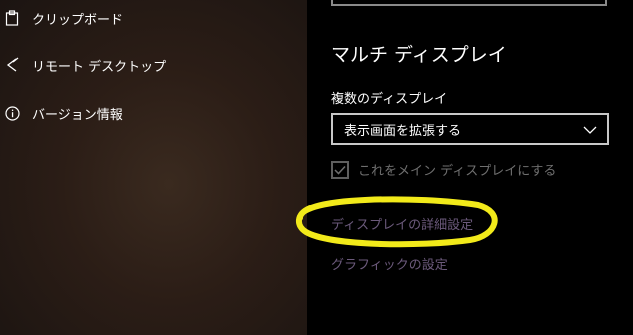 The height and width of the screenshot is (335, 633). What do you see at coordinates (12, 113) in the screenshot?
I see `info-icon` at bounding box center [12, 113].